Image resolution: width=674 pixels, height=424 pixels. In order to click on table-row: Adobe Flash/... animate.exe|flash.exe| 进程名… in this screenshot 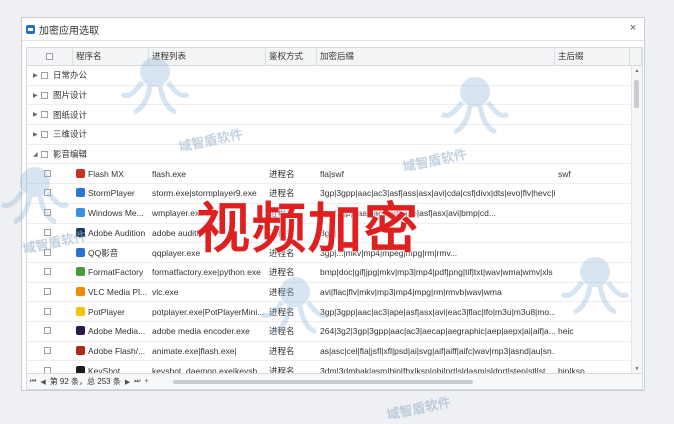, I will do `click(329, 352)`.